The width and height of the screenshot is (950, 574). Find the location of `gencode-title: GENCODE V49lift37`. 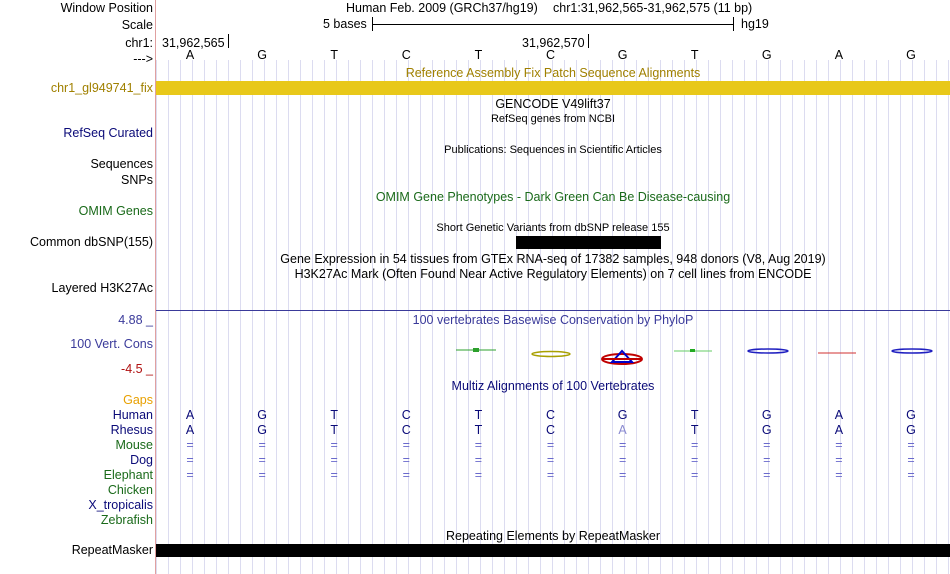

gencode-title: GENCODE V49lift37 is located at coordinates (553, 104).